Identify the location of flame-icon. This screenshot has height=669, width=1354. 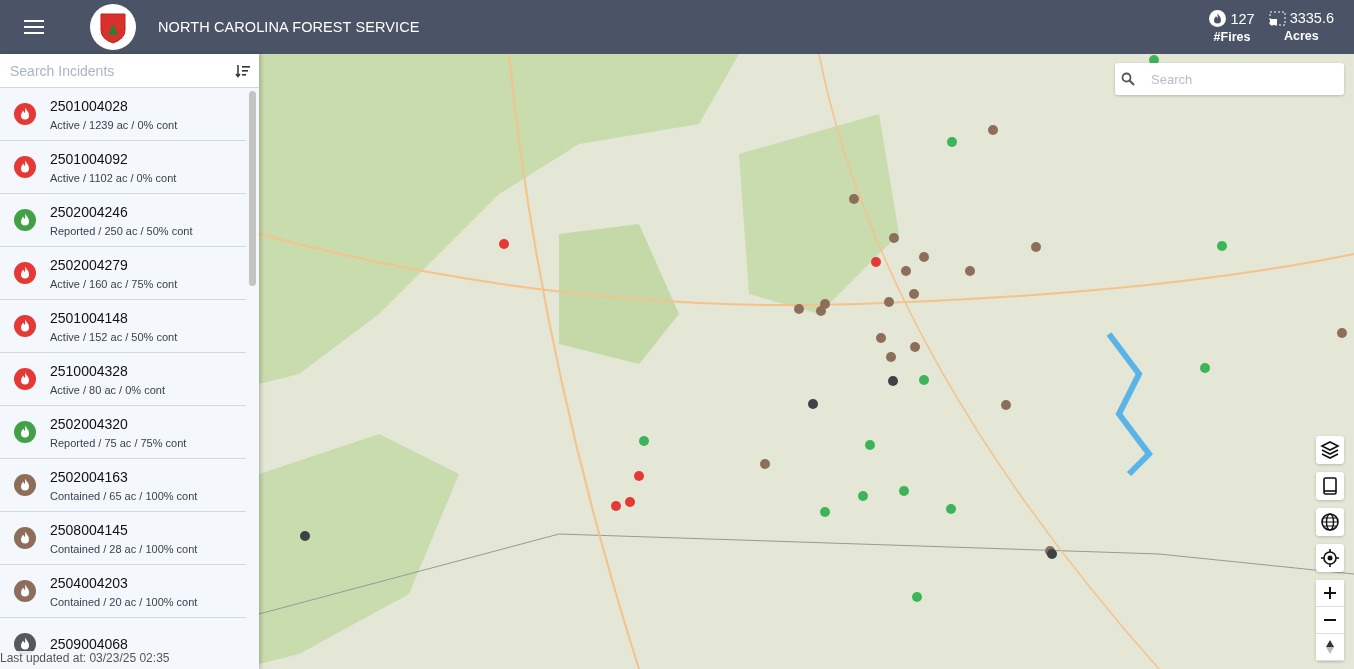
(1218, 18).